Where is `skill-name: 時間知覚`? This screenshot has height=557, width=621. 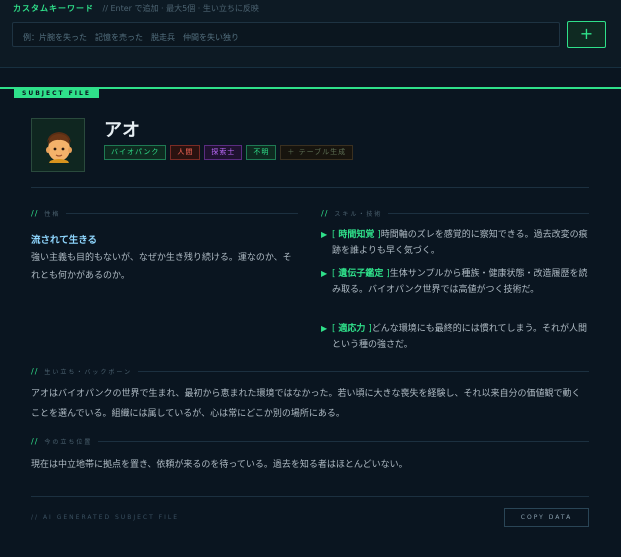 skill-name: 時間知覚 is located at coordinates (356, 235).